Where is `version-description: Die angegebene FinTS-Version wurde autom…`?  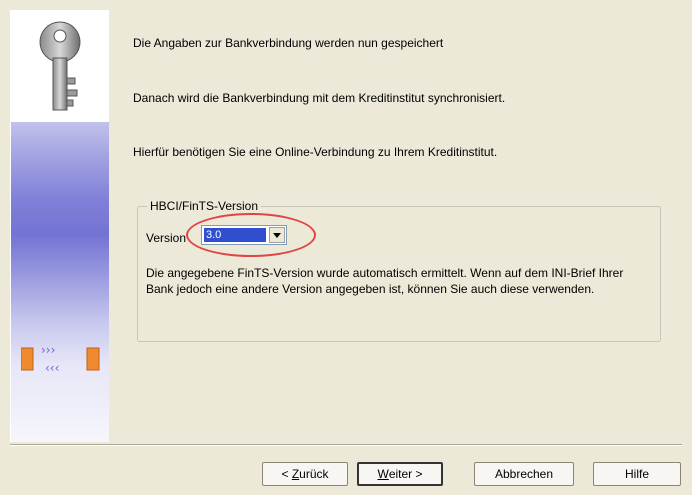 version-description: Die angegebene FinTS-Version wurde autom… is located at coordinates (385, 281).